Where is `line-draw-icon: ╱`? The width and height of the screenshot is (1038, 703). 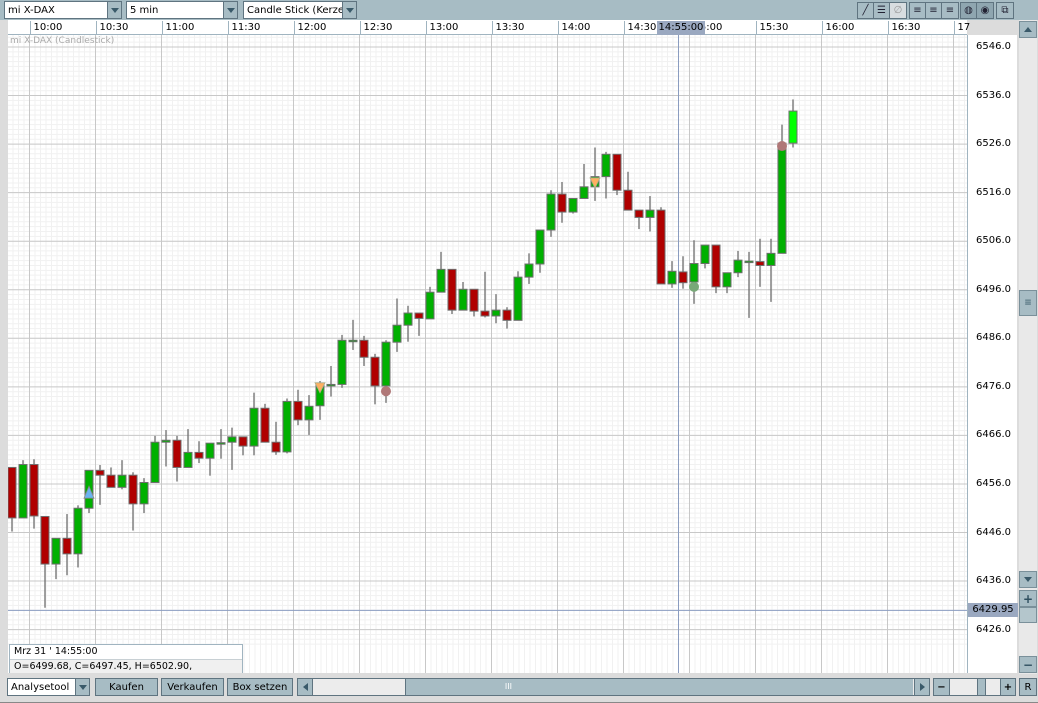
line-draw-icon: ╱ is located at coordinates (866, 10).